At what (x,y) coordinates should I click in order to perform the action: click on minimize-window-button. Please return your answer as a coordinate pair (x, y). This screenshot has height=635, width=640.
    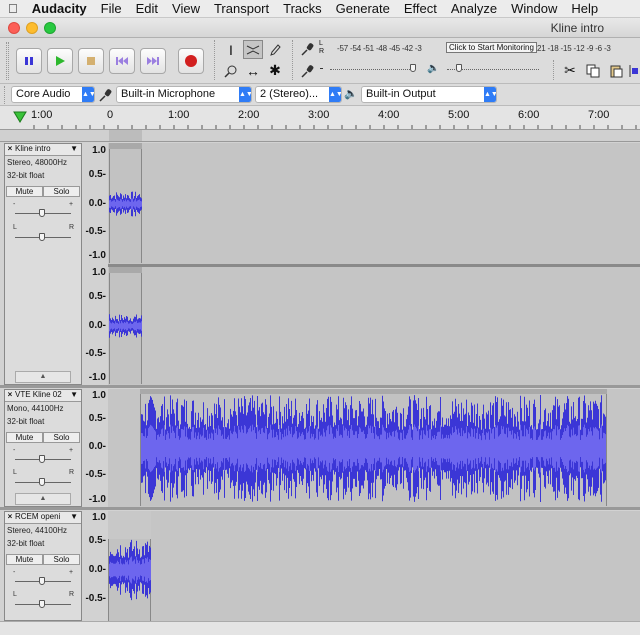
    Looking at the image, I should click on (32, 28).